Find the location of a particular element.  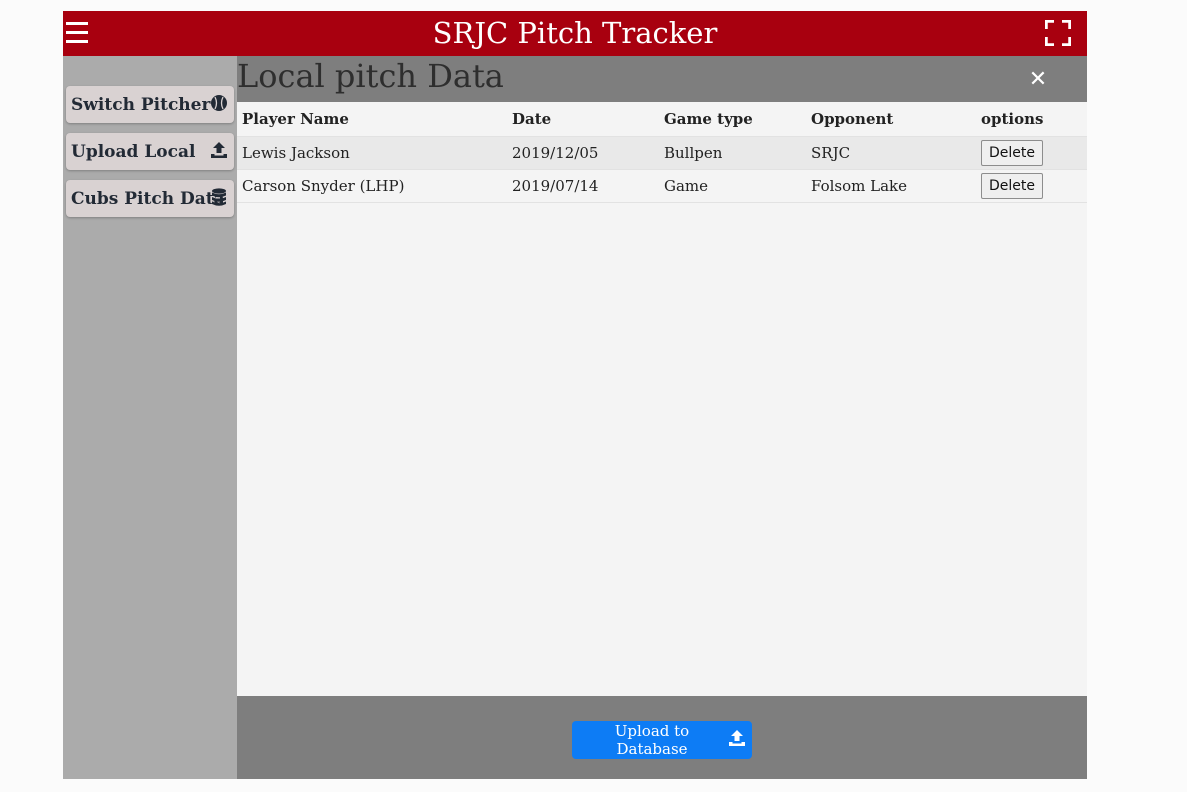

game-type-cell: Game is located at coordinates (732, 186).